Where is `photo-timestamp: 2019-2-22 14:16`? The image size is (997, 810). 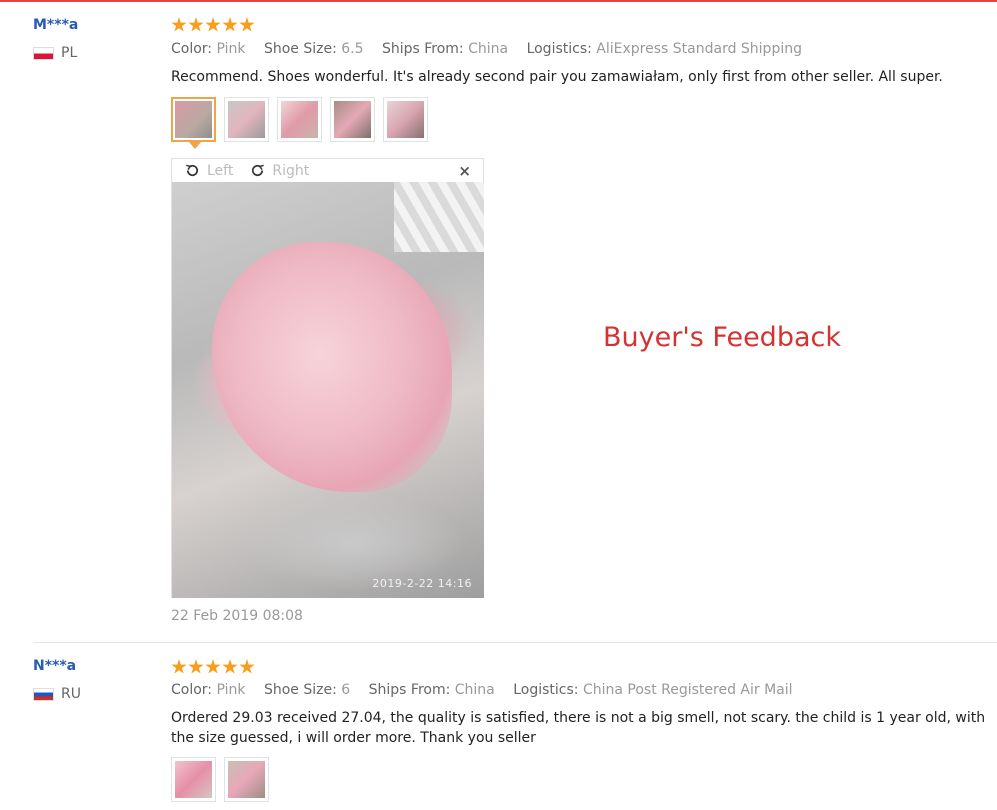 photo-timestamp: 2019-2-22 14:16 is located at coordinates (422, 583).